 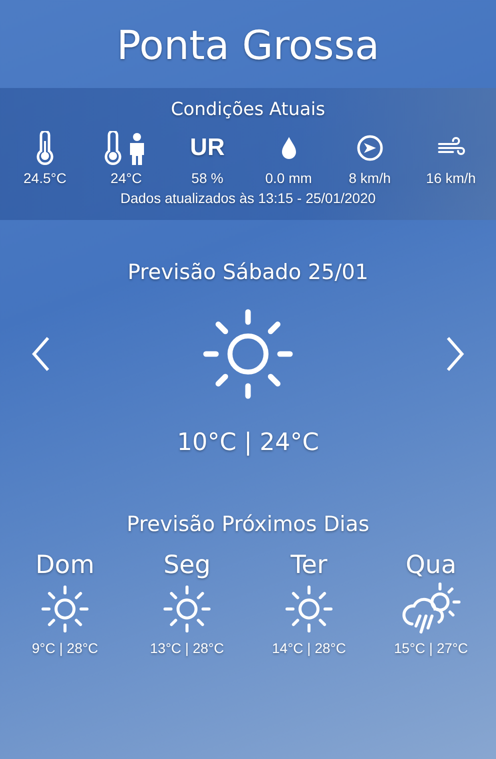 What do you see at coordinates (451, 178) in the screenshot?
I see `reading-value: 16 km/h` at bounding box center [451, 178].